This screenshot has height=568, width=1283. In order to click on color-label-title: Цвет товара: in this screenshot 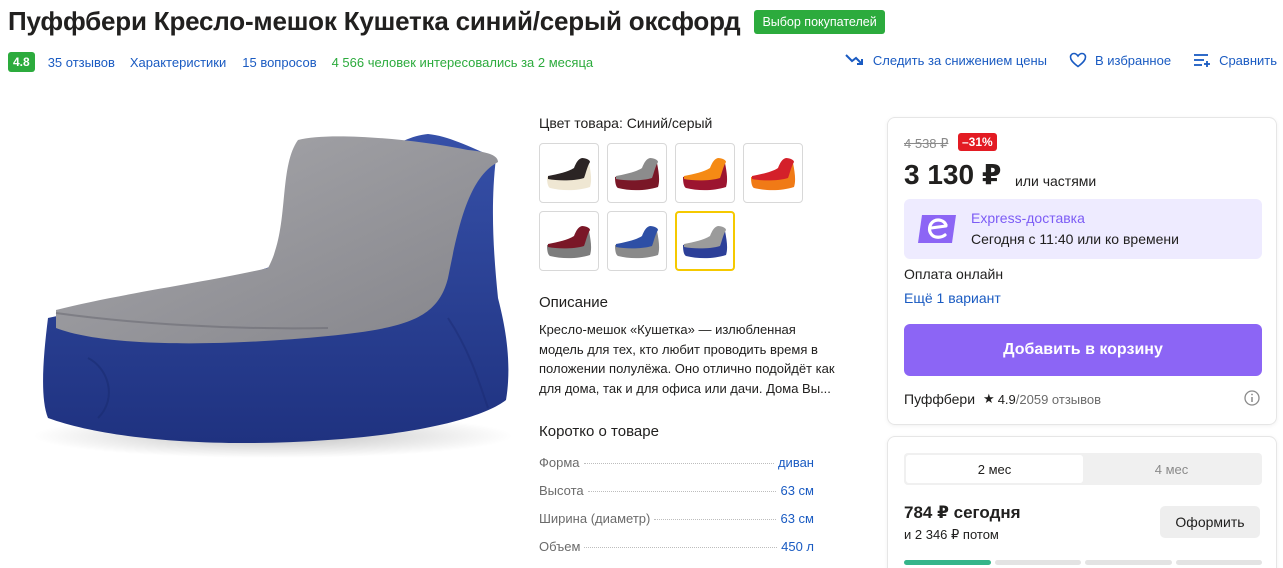, I will do `click(581, 123)`.